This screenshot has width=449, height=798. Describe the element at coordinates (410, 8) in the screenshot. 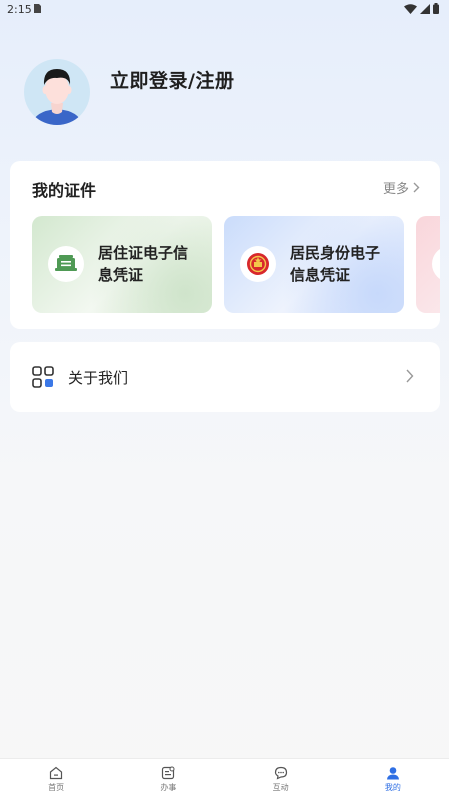

I see `wifi-icon` at that location.